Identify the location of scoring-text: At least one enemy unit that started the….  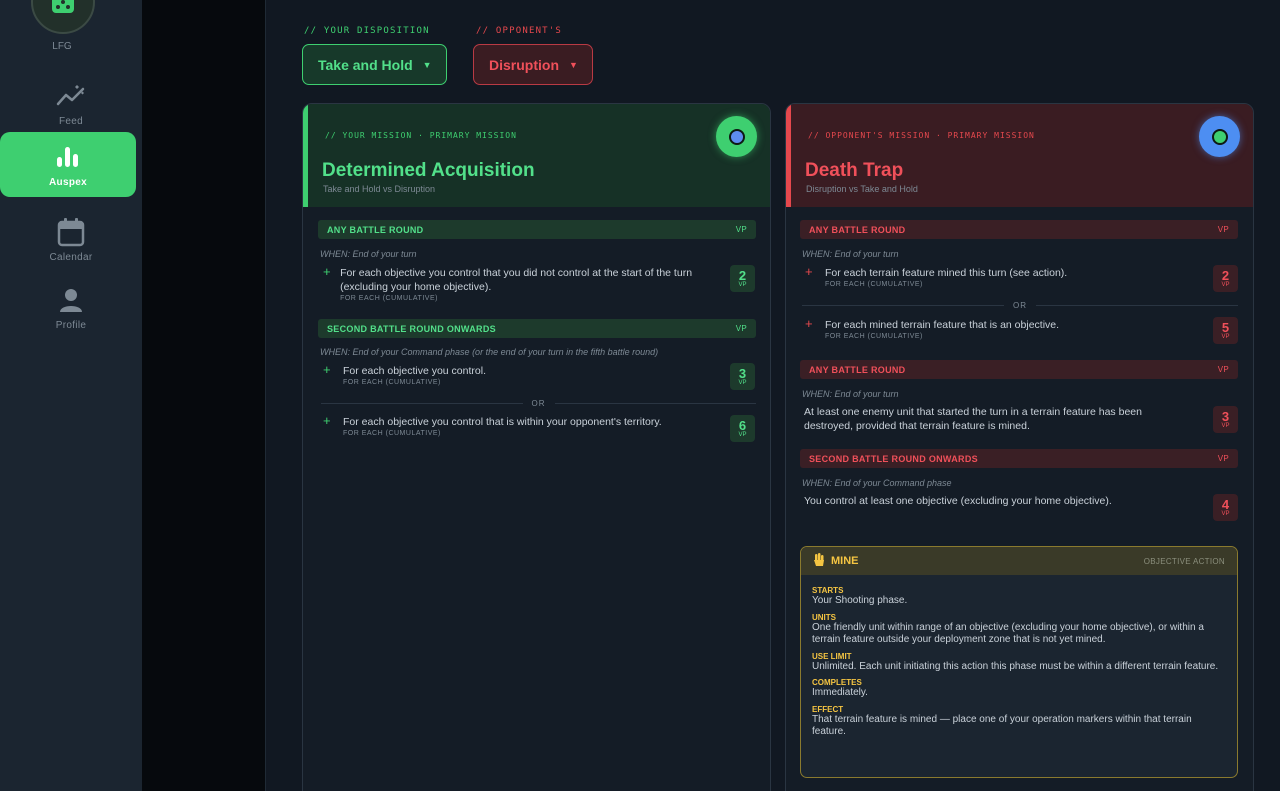
(973, 419).